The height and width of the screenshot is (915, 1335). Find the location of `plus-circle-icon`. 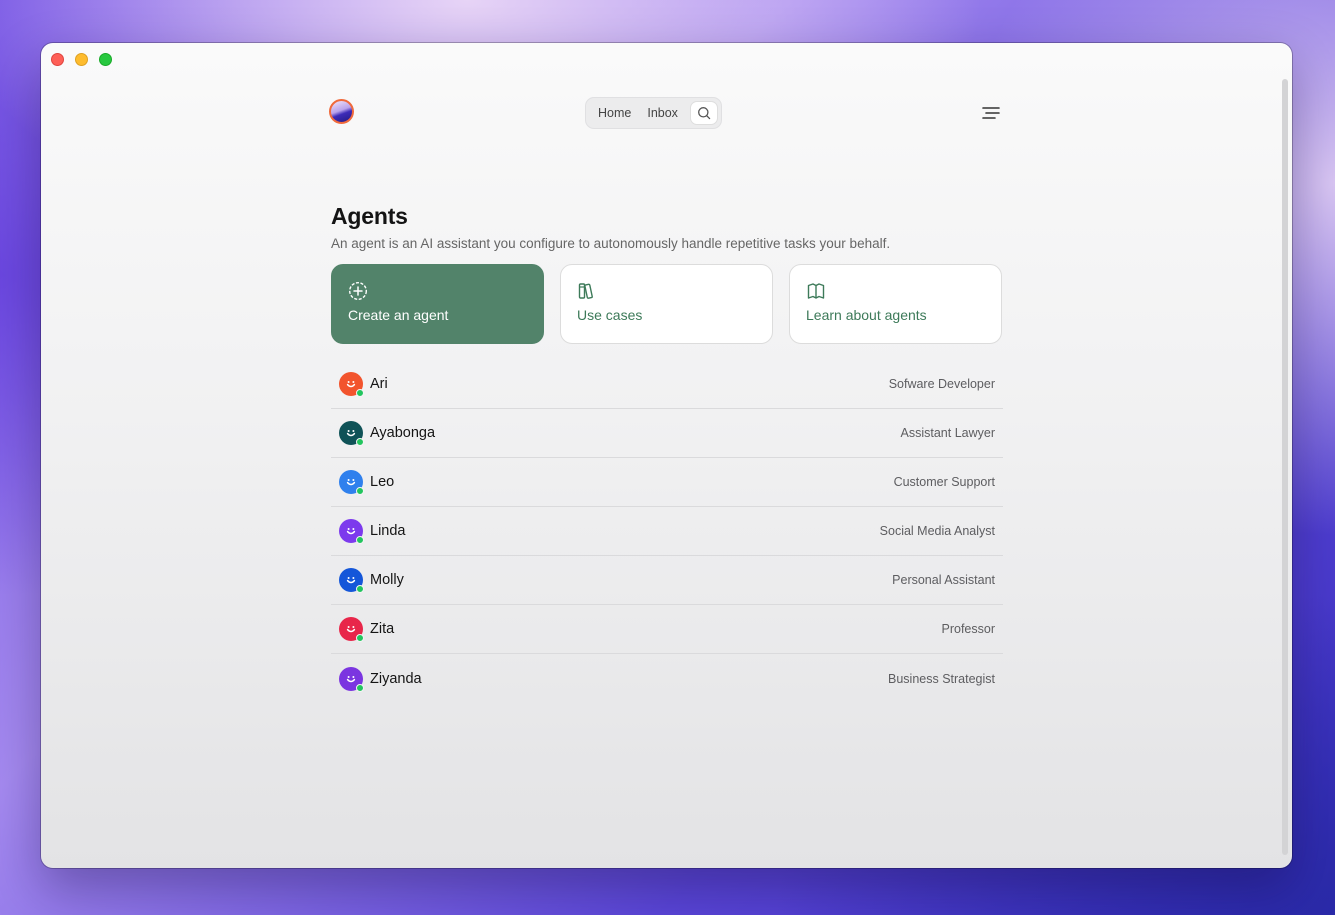

plus-circle-icon is located at coordinates (358, 291).